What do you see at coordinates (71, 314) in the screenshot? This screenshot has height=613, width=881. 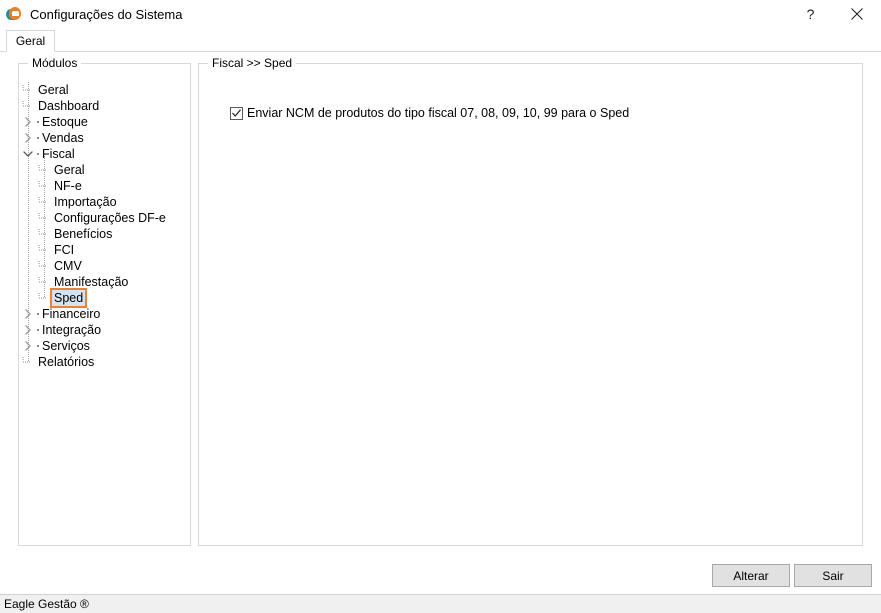 I see `tree-item-label: Financeiro` at bounding box center [71, 314].